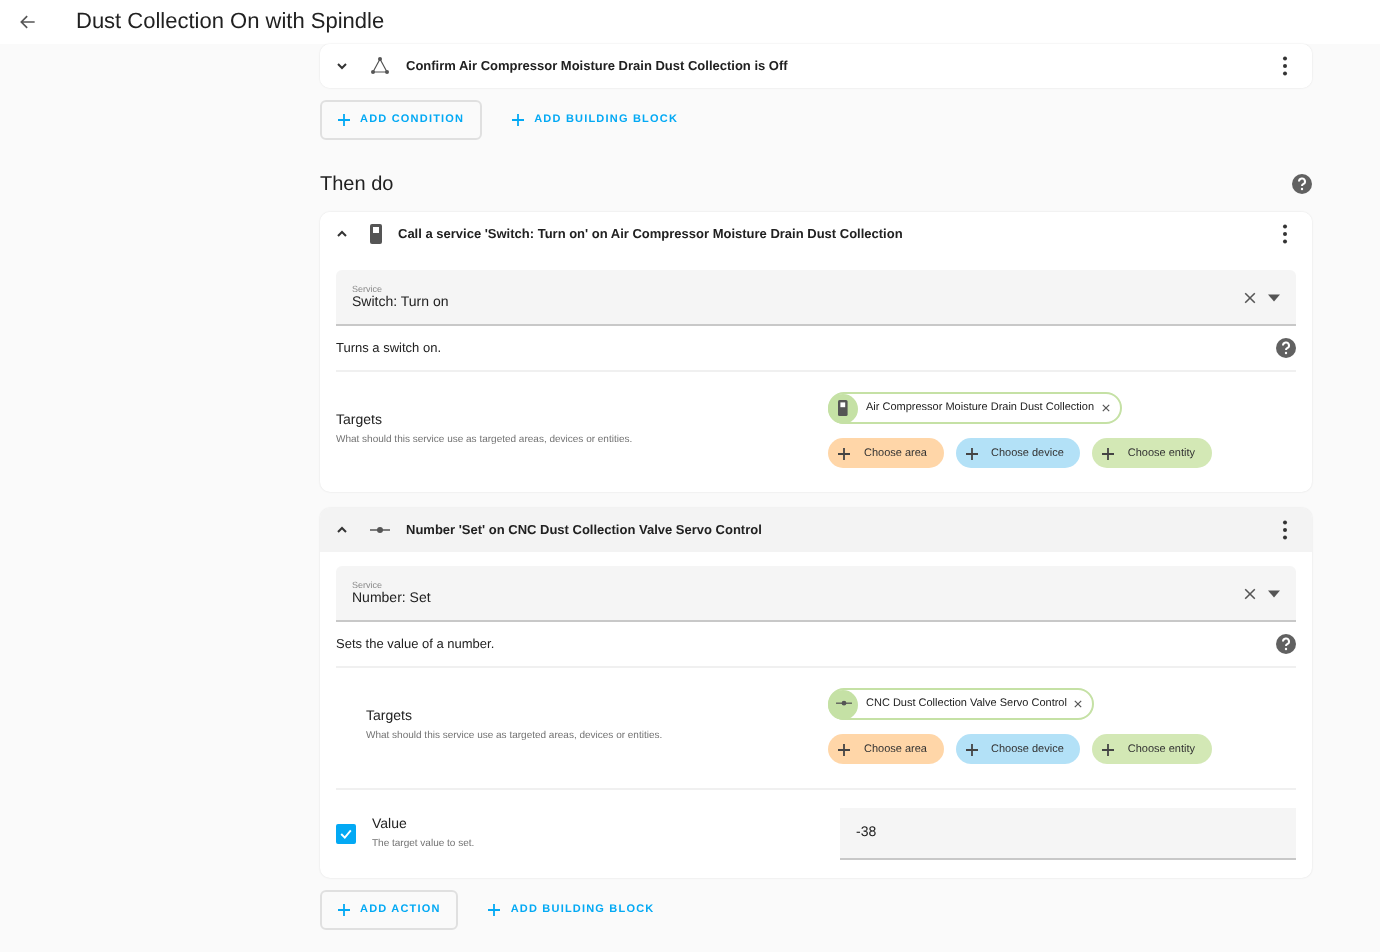  Describe the element at coordinates (230, 22) in the screenshot. I see `page-title: Dust Collection On with Spindle` at that location.